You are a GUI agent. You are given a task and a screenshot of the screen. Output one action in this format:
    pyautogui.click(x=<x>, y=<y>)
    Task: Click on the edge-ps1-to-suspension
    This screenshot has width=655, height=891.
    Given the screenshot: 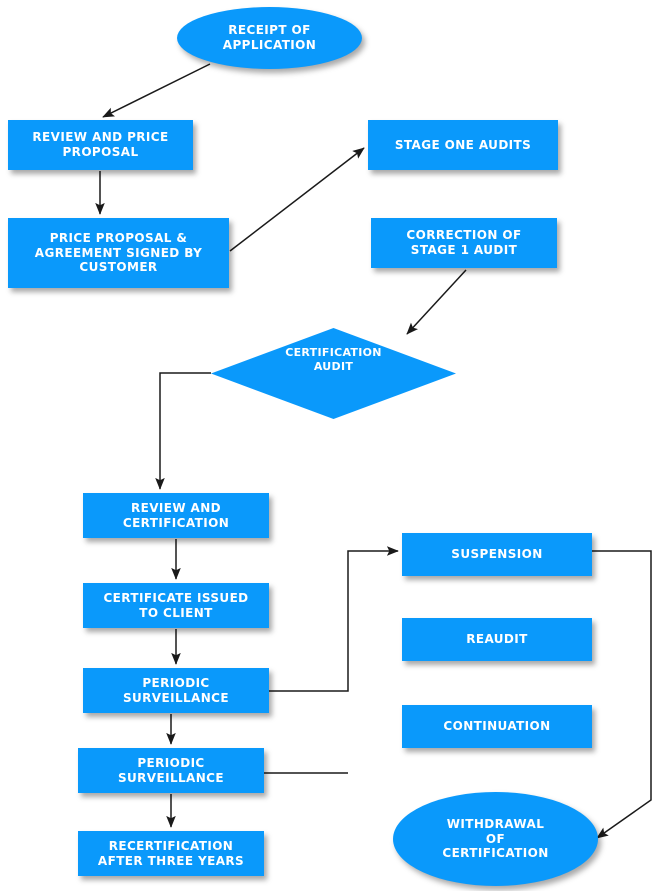 What is the action you would take?
    pyautogui.click(x=334, y=619)
    